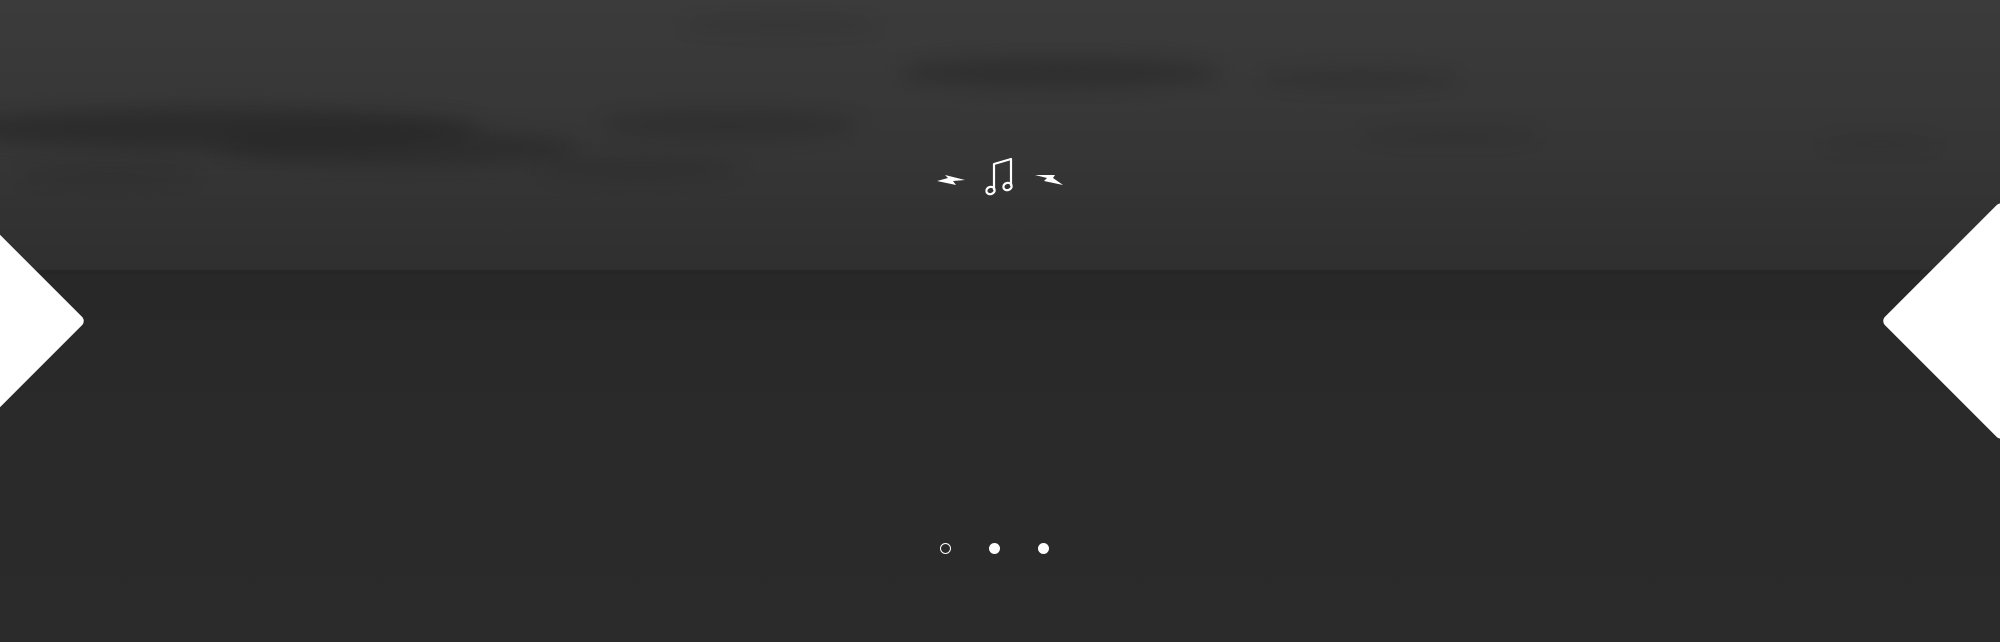  What do you see at coordinates (1000, 271) in the screenshot?
I see `horizon-line` at bounding box center [1000, 271].